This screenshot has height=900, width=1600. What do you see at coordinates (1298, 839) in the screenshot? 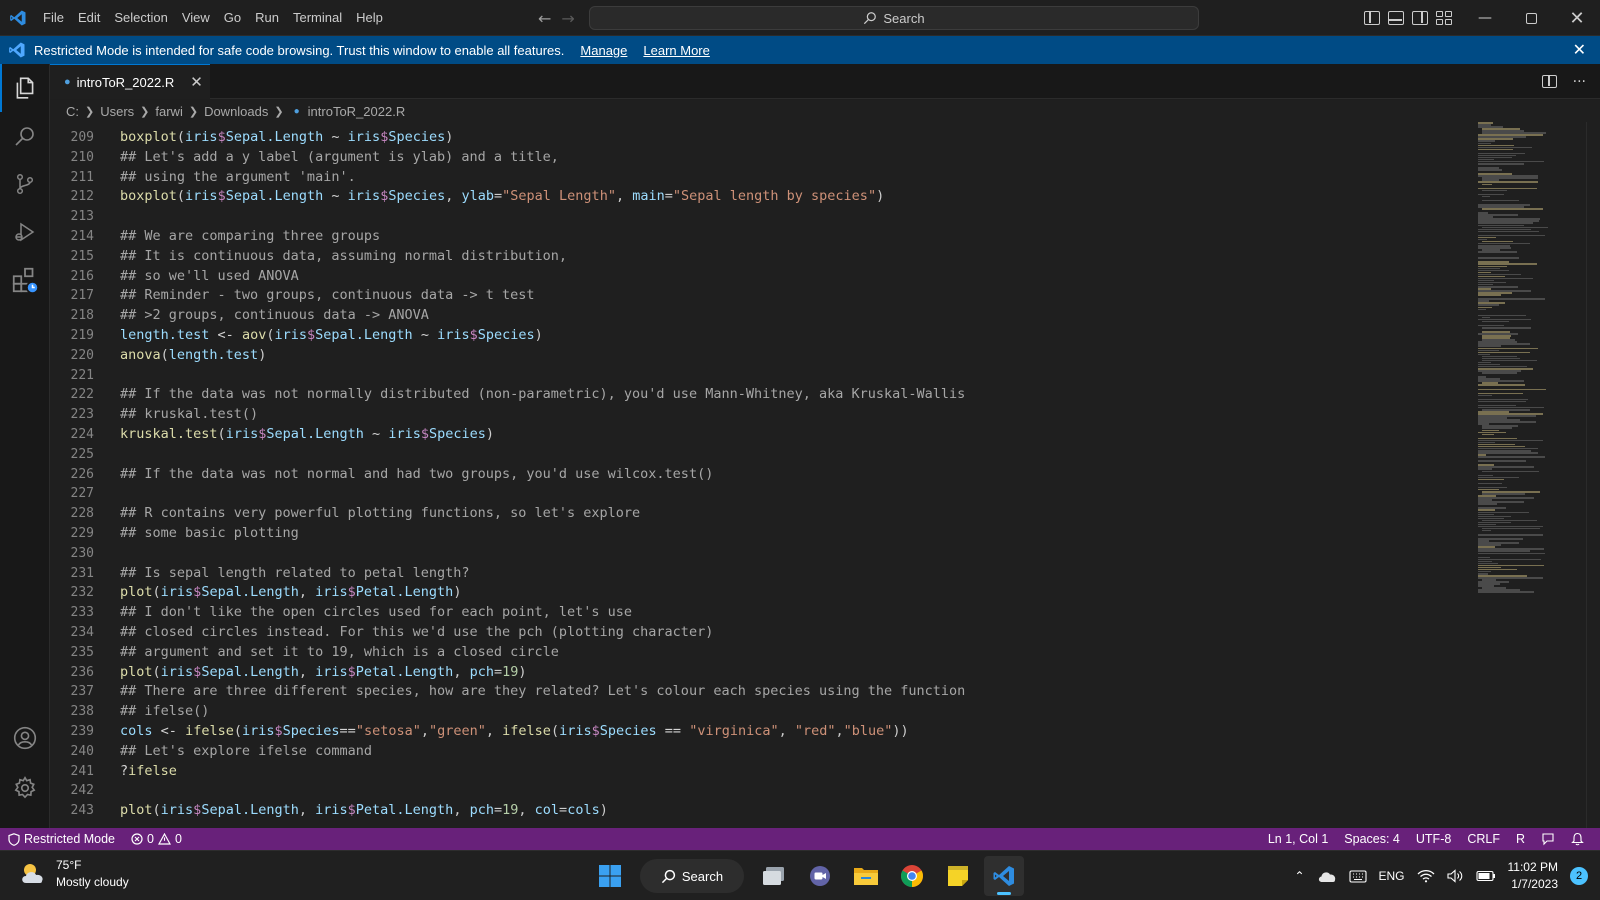
I see `cursor-position: Ln 1, Col 1` at bounding box center [1298, 839].